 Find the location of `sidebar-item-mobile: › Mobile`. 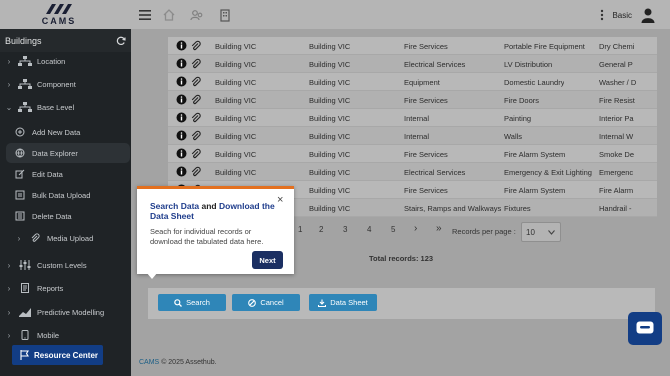

sidebar-item-mobile: › Mobile is located at coordinates (65, 335).